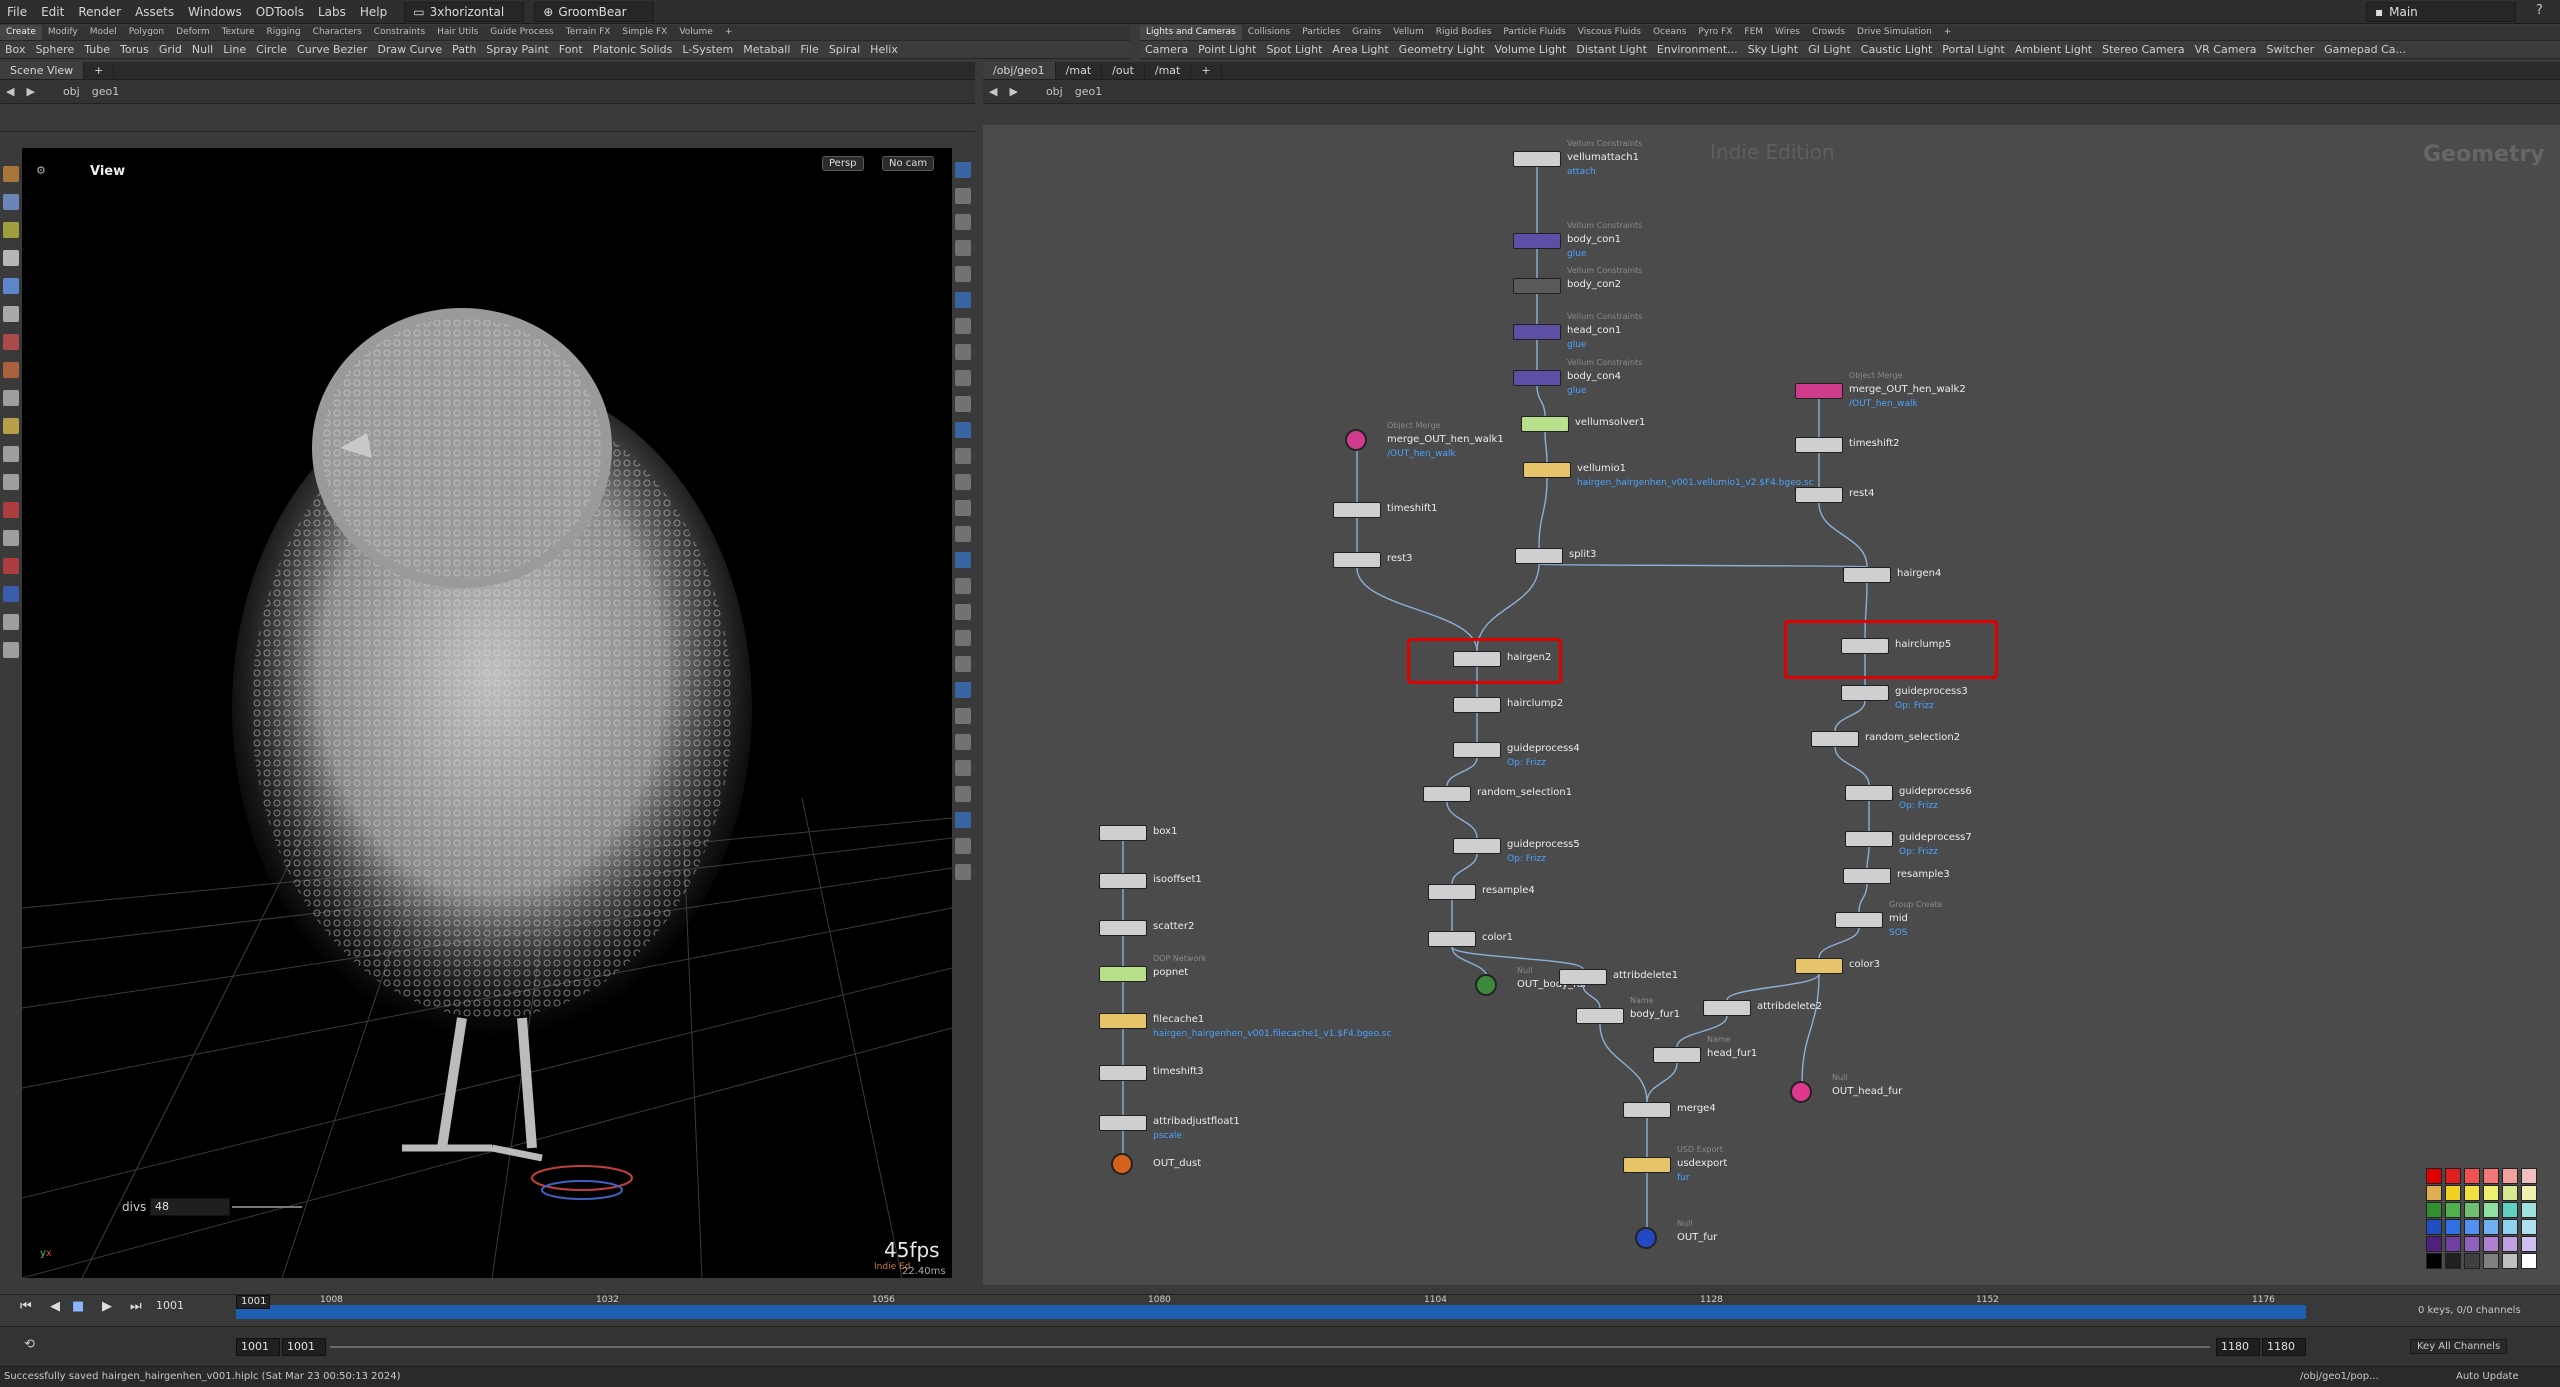 This screenshot has height=1387, width=2560. Describe the element at coordinates (1715, 32) in the screenshot. I see `shelf-tab-pyro-fx: Pyro FX` at that location.